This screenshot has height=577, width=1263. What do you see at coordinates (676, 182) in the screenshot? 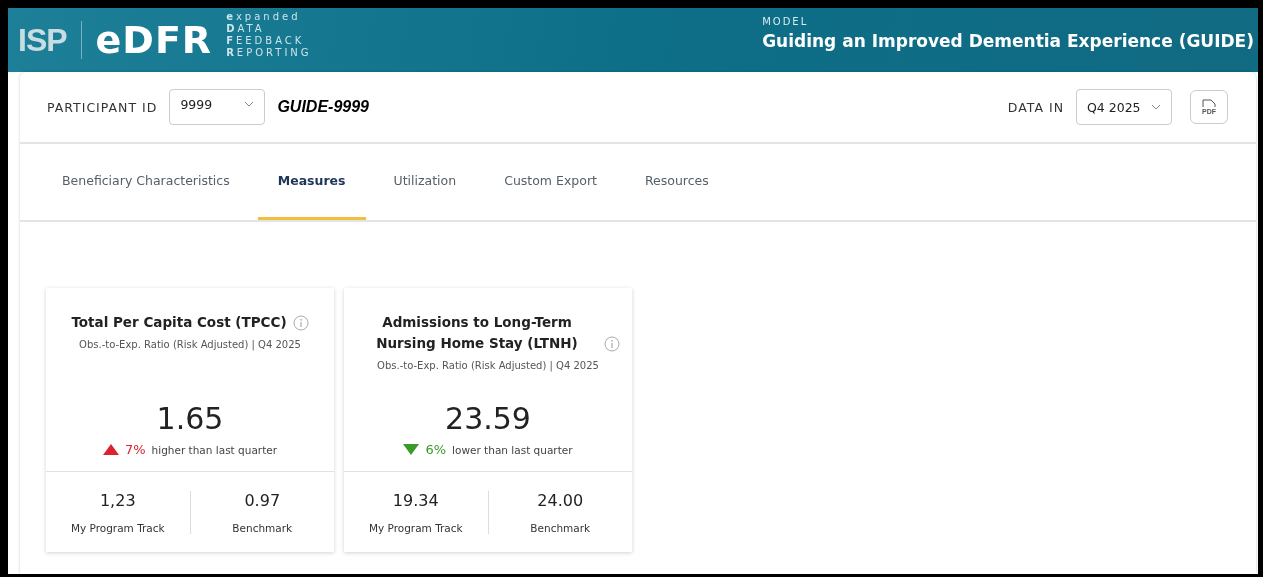
I see `nav-tab: Resources` at bounding box center [676, 182].